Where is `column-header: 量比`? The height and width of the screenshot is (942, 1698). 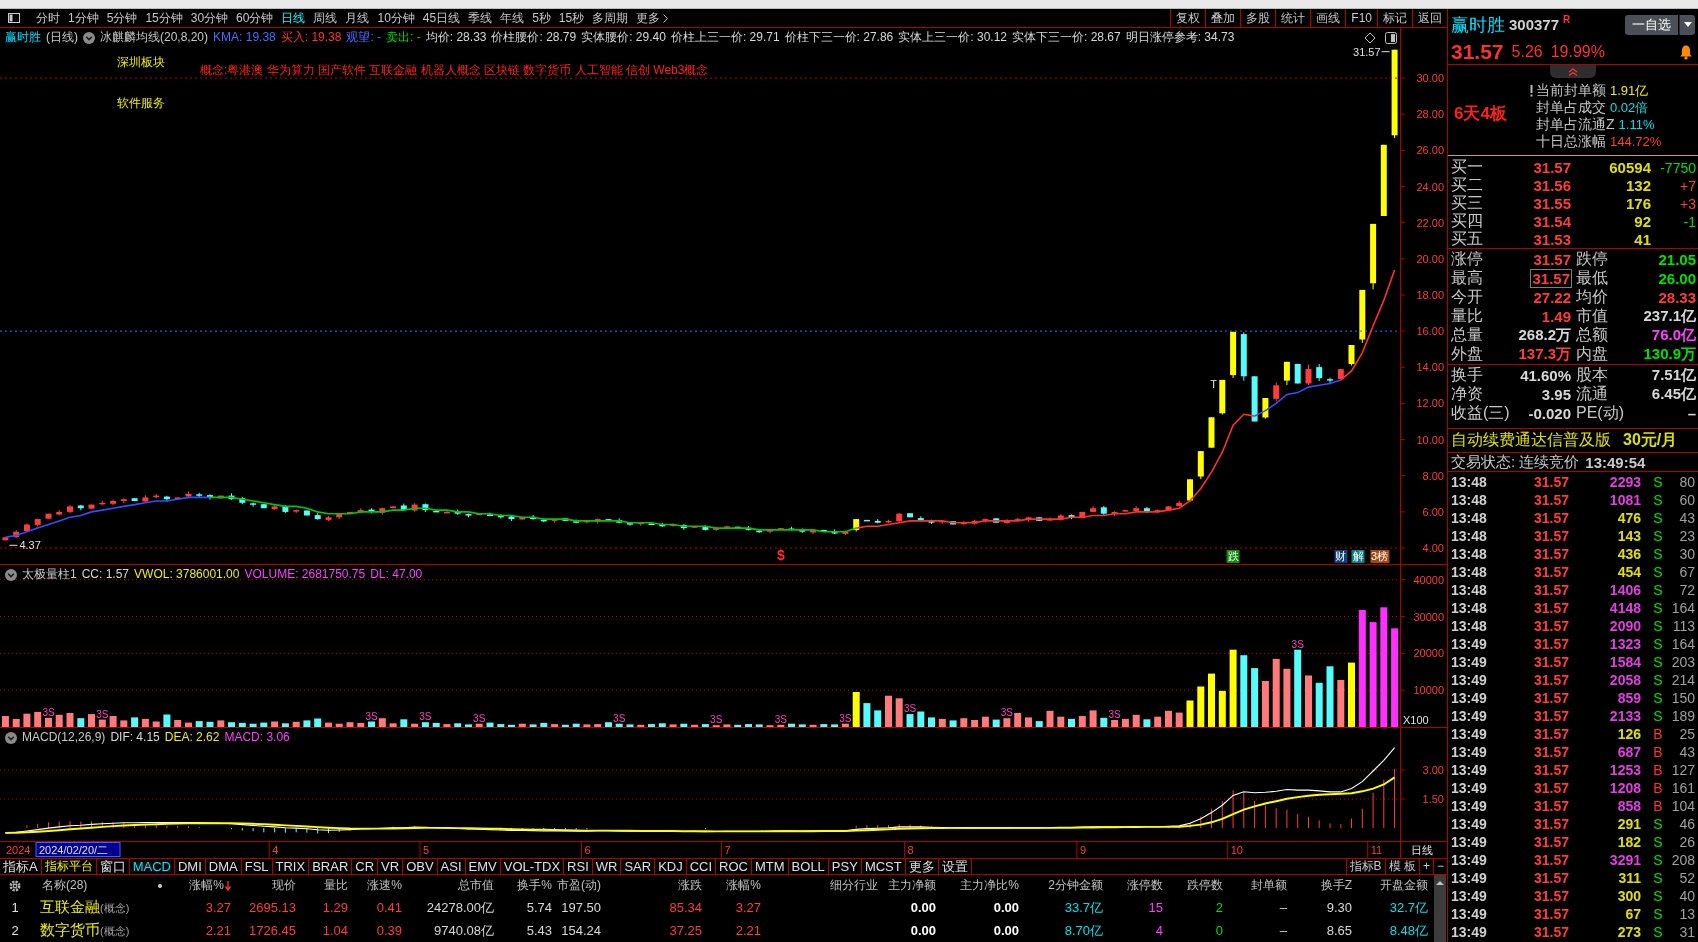
column-header: 量比 is located at coordinates (336, 885).